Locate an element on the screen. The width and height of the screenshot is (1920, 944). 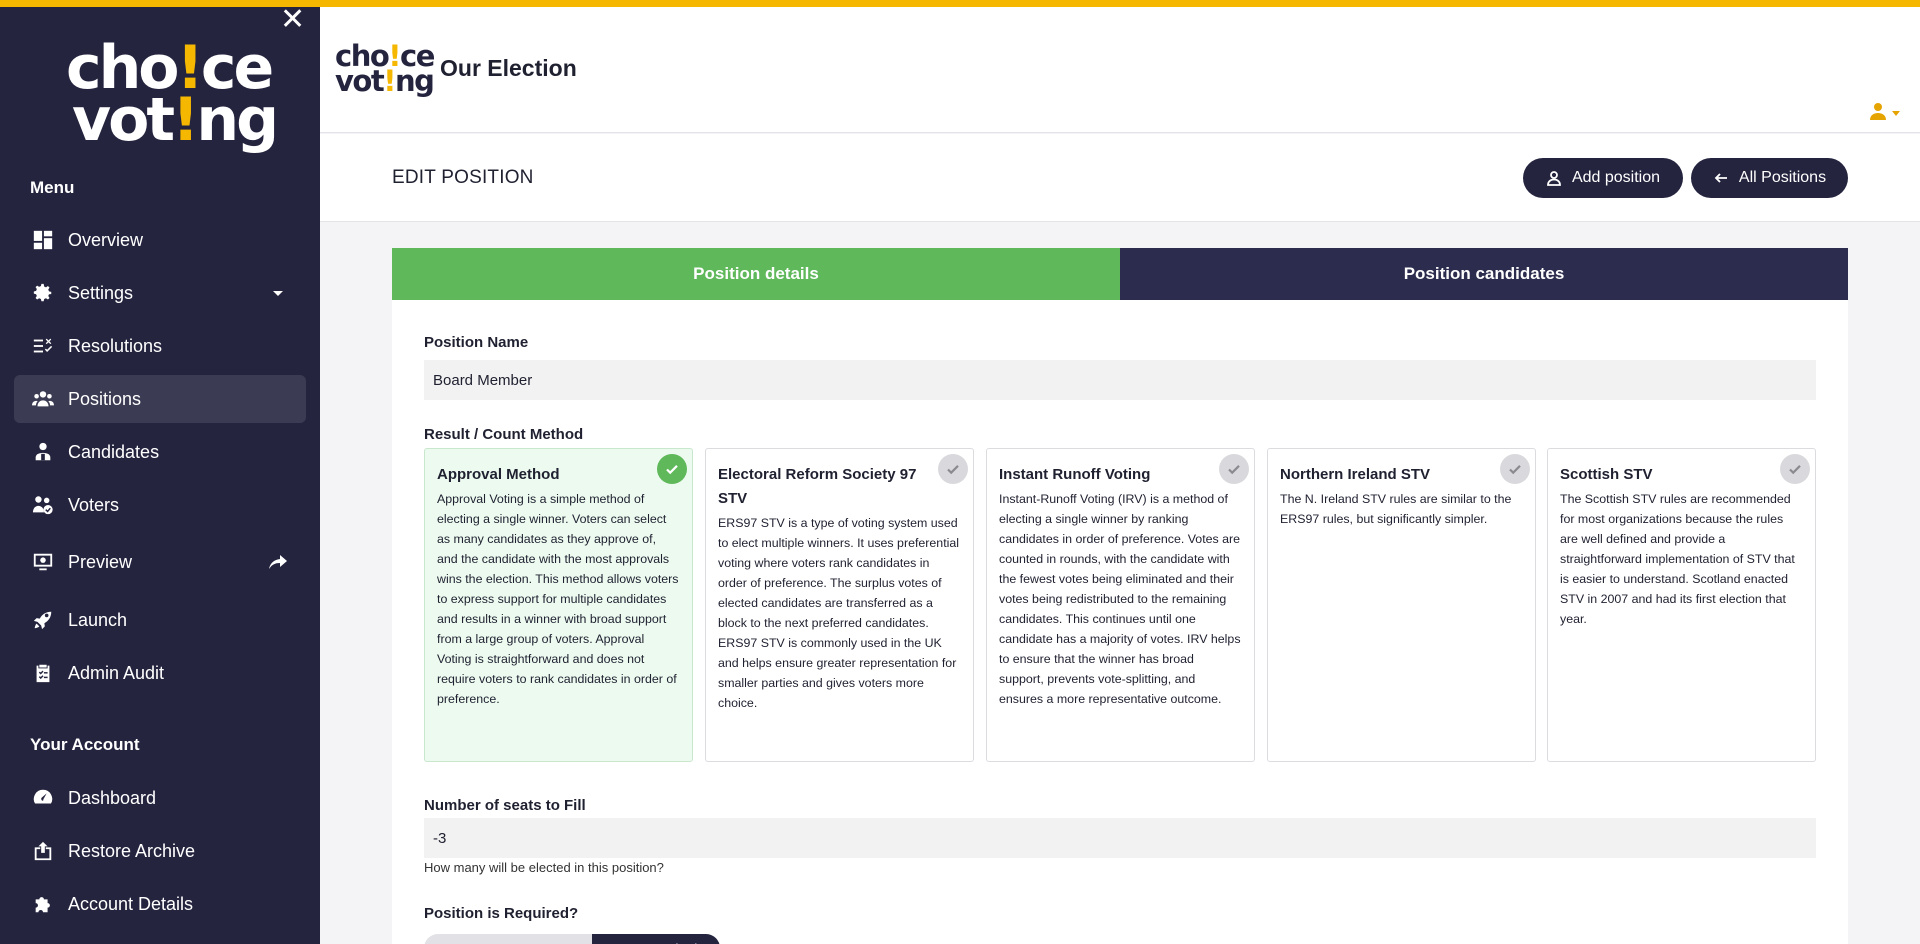
header-logo: cho!ce vot!ng is located at coordinates (385, 71).